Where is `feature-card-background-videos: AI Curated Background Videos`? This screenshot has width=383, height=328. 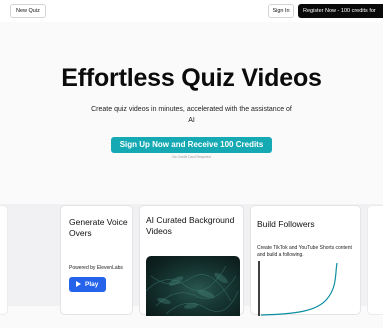 feature-card-background-videos: AI Curated Background Videos is located at coordinates (191, 260).